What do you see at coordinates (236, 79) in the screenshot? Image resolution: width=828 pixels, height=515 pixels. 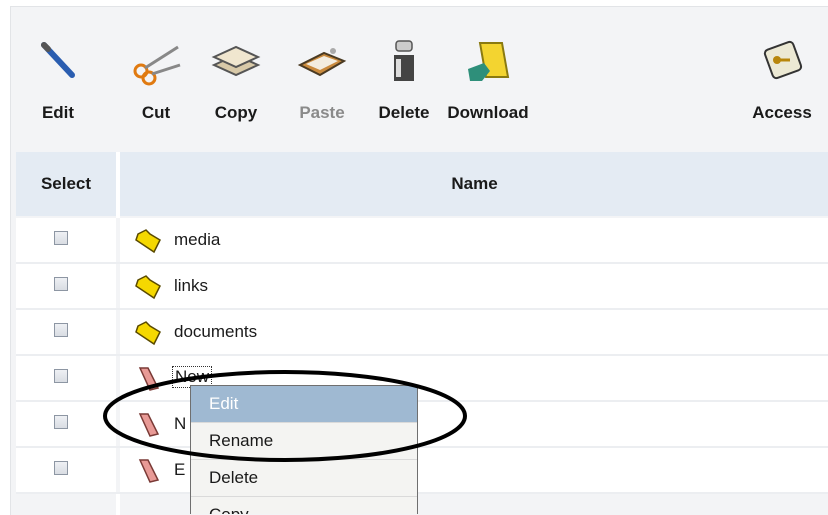 I see `copy-tool-button: Copy` at bounding box center [236, 79].